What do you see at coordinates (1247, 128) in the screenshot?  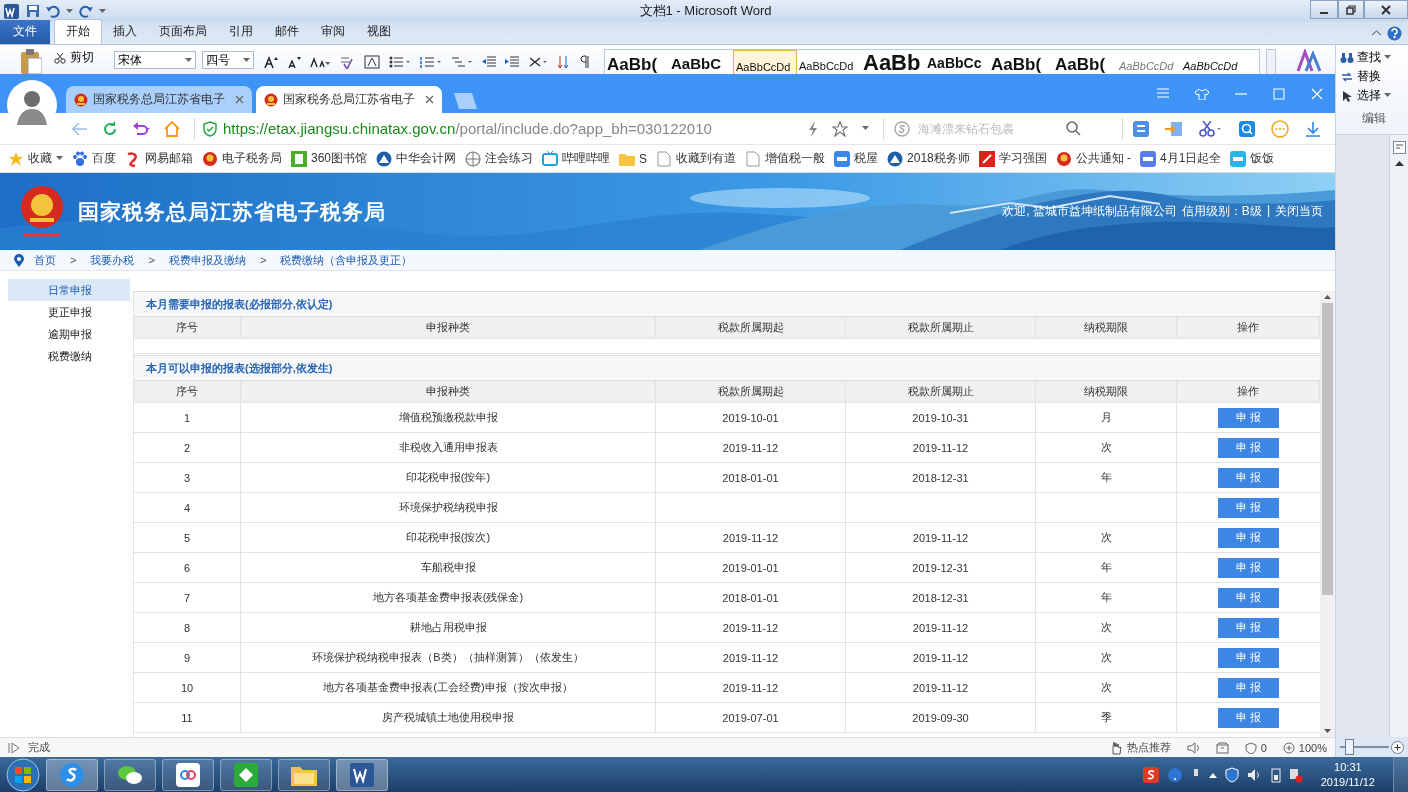 I see `magnifier-app-icon` at bounding box center [1247, 128].